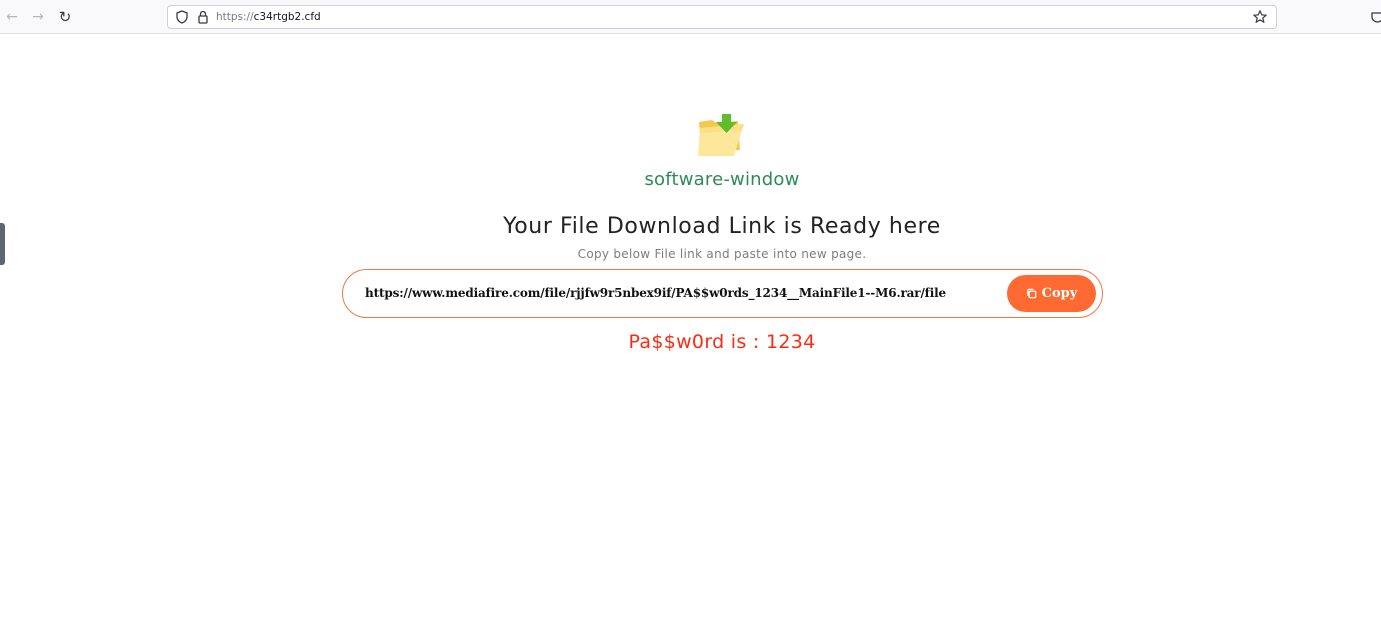  What do you see at coordinates (722, 17) in the screenshot?
I see `address-bar: https://c34rtgb2.cfd` at bounding box center [722, 17].